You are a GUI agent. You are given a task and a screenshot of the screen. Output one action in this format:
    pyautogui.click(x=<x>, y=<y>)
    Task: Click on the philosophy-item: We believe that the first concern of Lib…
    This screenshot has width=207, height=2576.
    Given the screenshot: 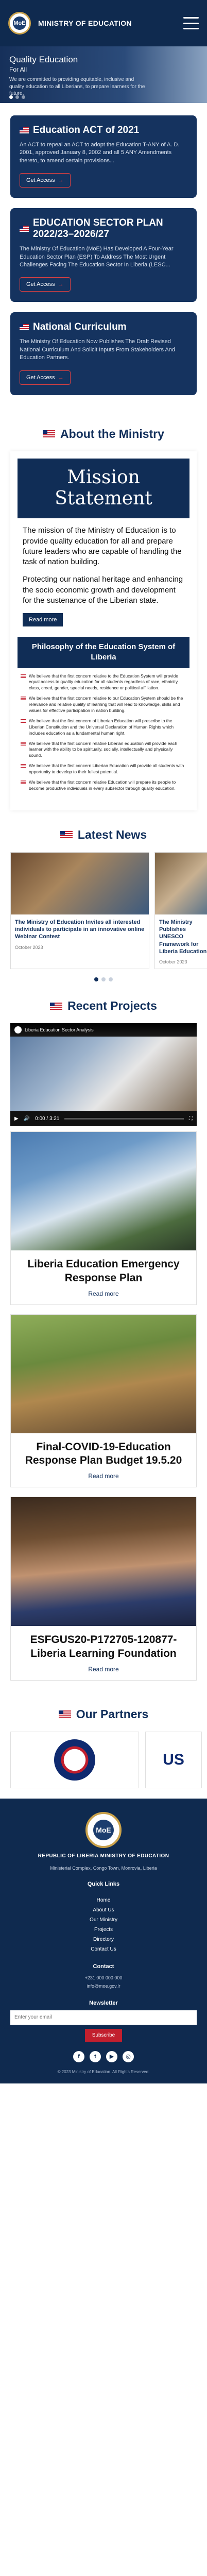 What is the action you would take?
    pyautogui.click(x=104, y=728)
    